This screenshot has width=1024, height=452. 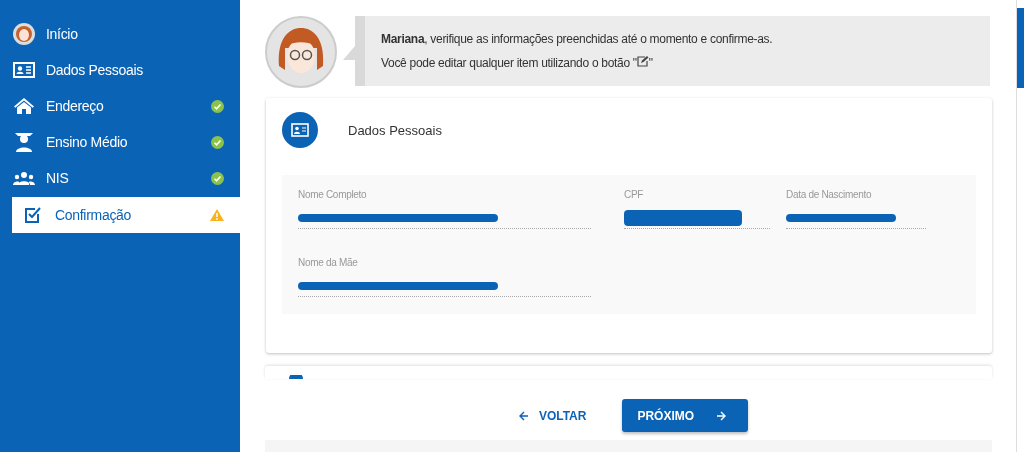 What do you see at coordinates (24, 106) in the screenshot?
I see `home-icon` at bounding box center [24, 106].